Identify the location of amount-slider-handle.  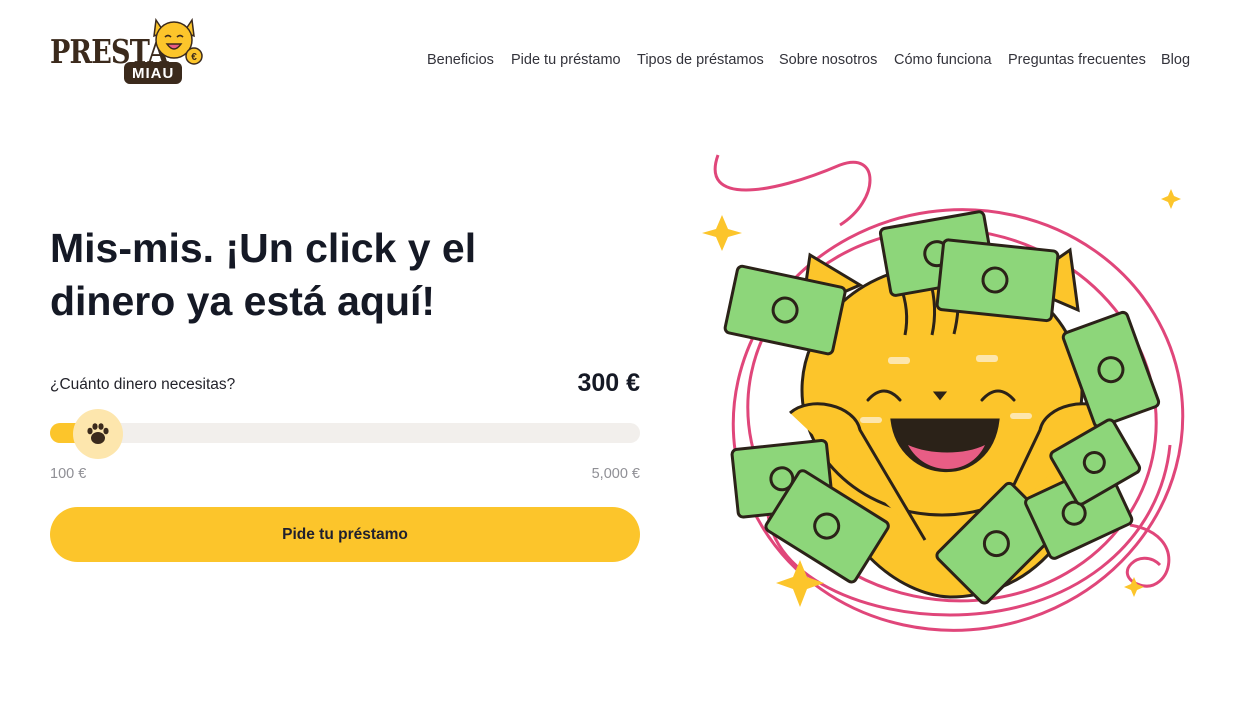
(98, 434).